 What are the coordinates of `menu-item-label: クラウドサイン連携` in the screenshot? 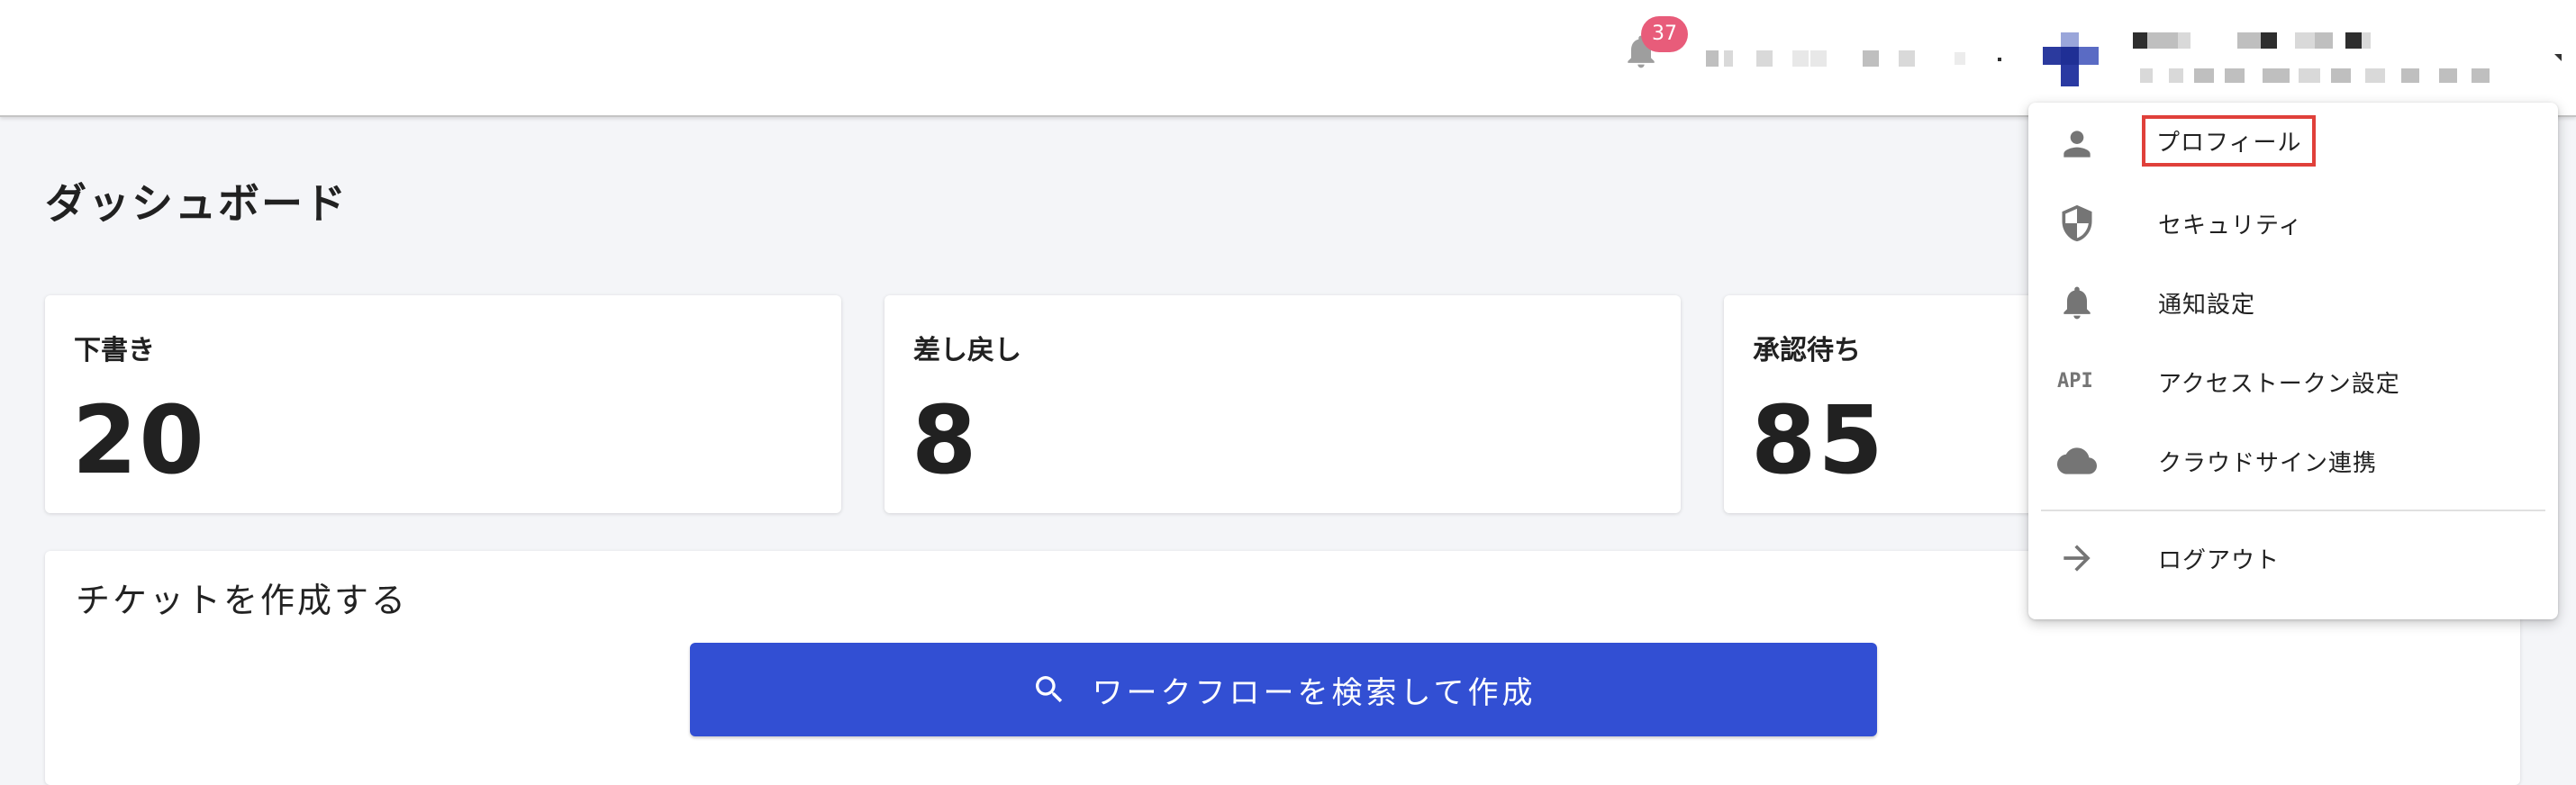 It's located at (2268, 463).